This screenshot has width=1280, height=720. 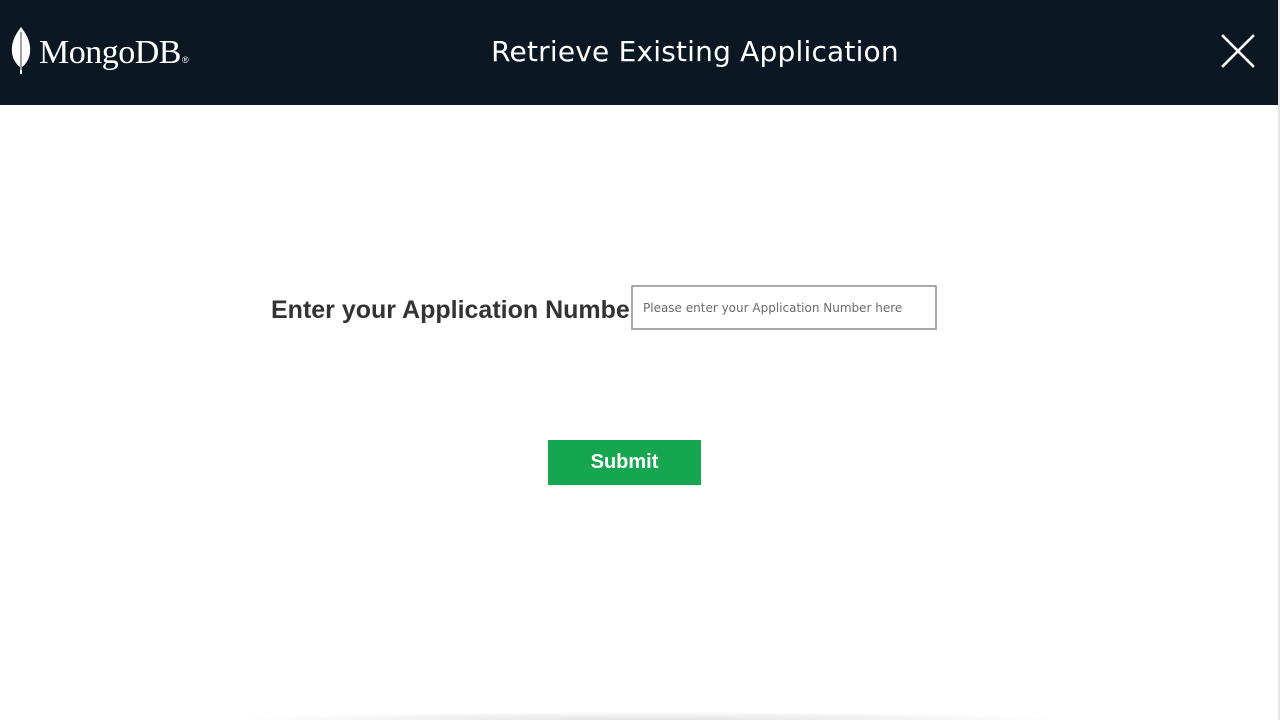 What do you see at coordinates (110, 52) in the screenshot?
I see `brand-name: MongoDB` at bounding box center [110, 52].